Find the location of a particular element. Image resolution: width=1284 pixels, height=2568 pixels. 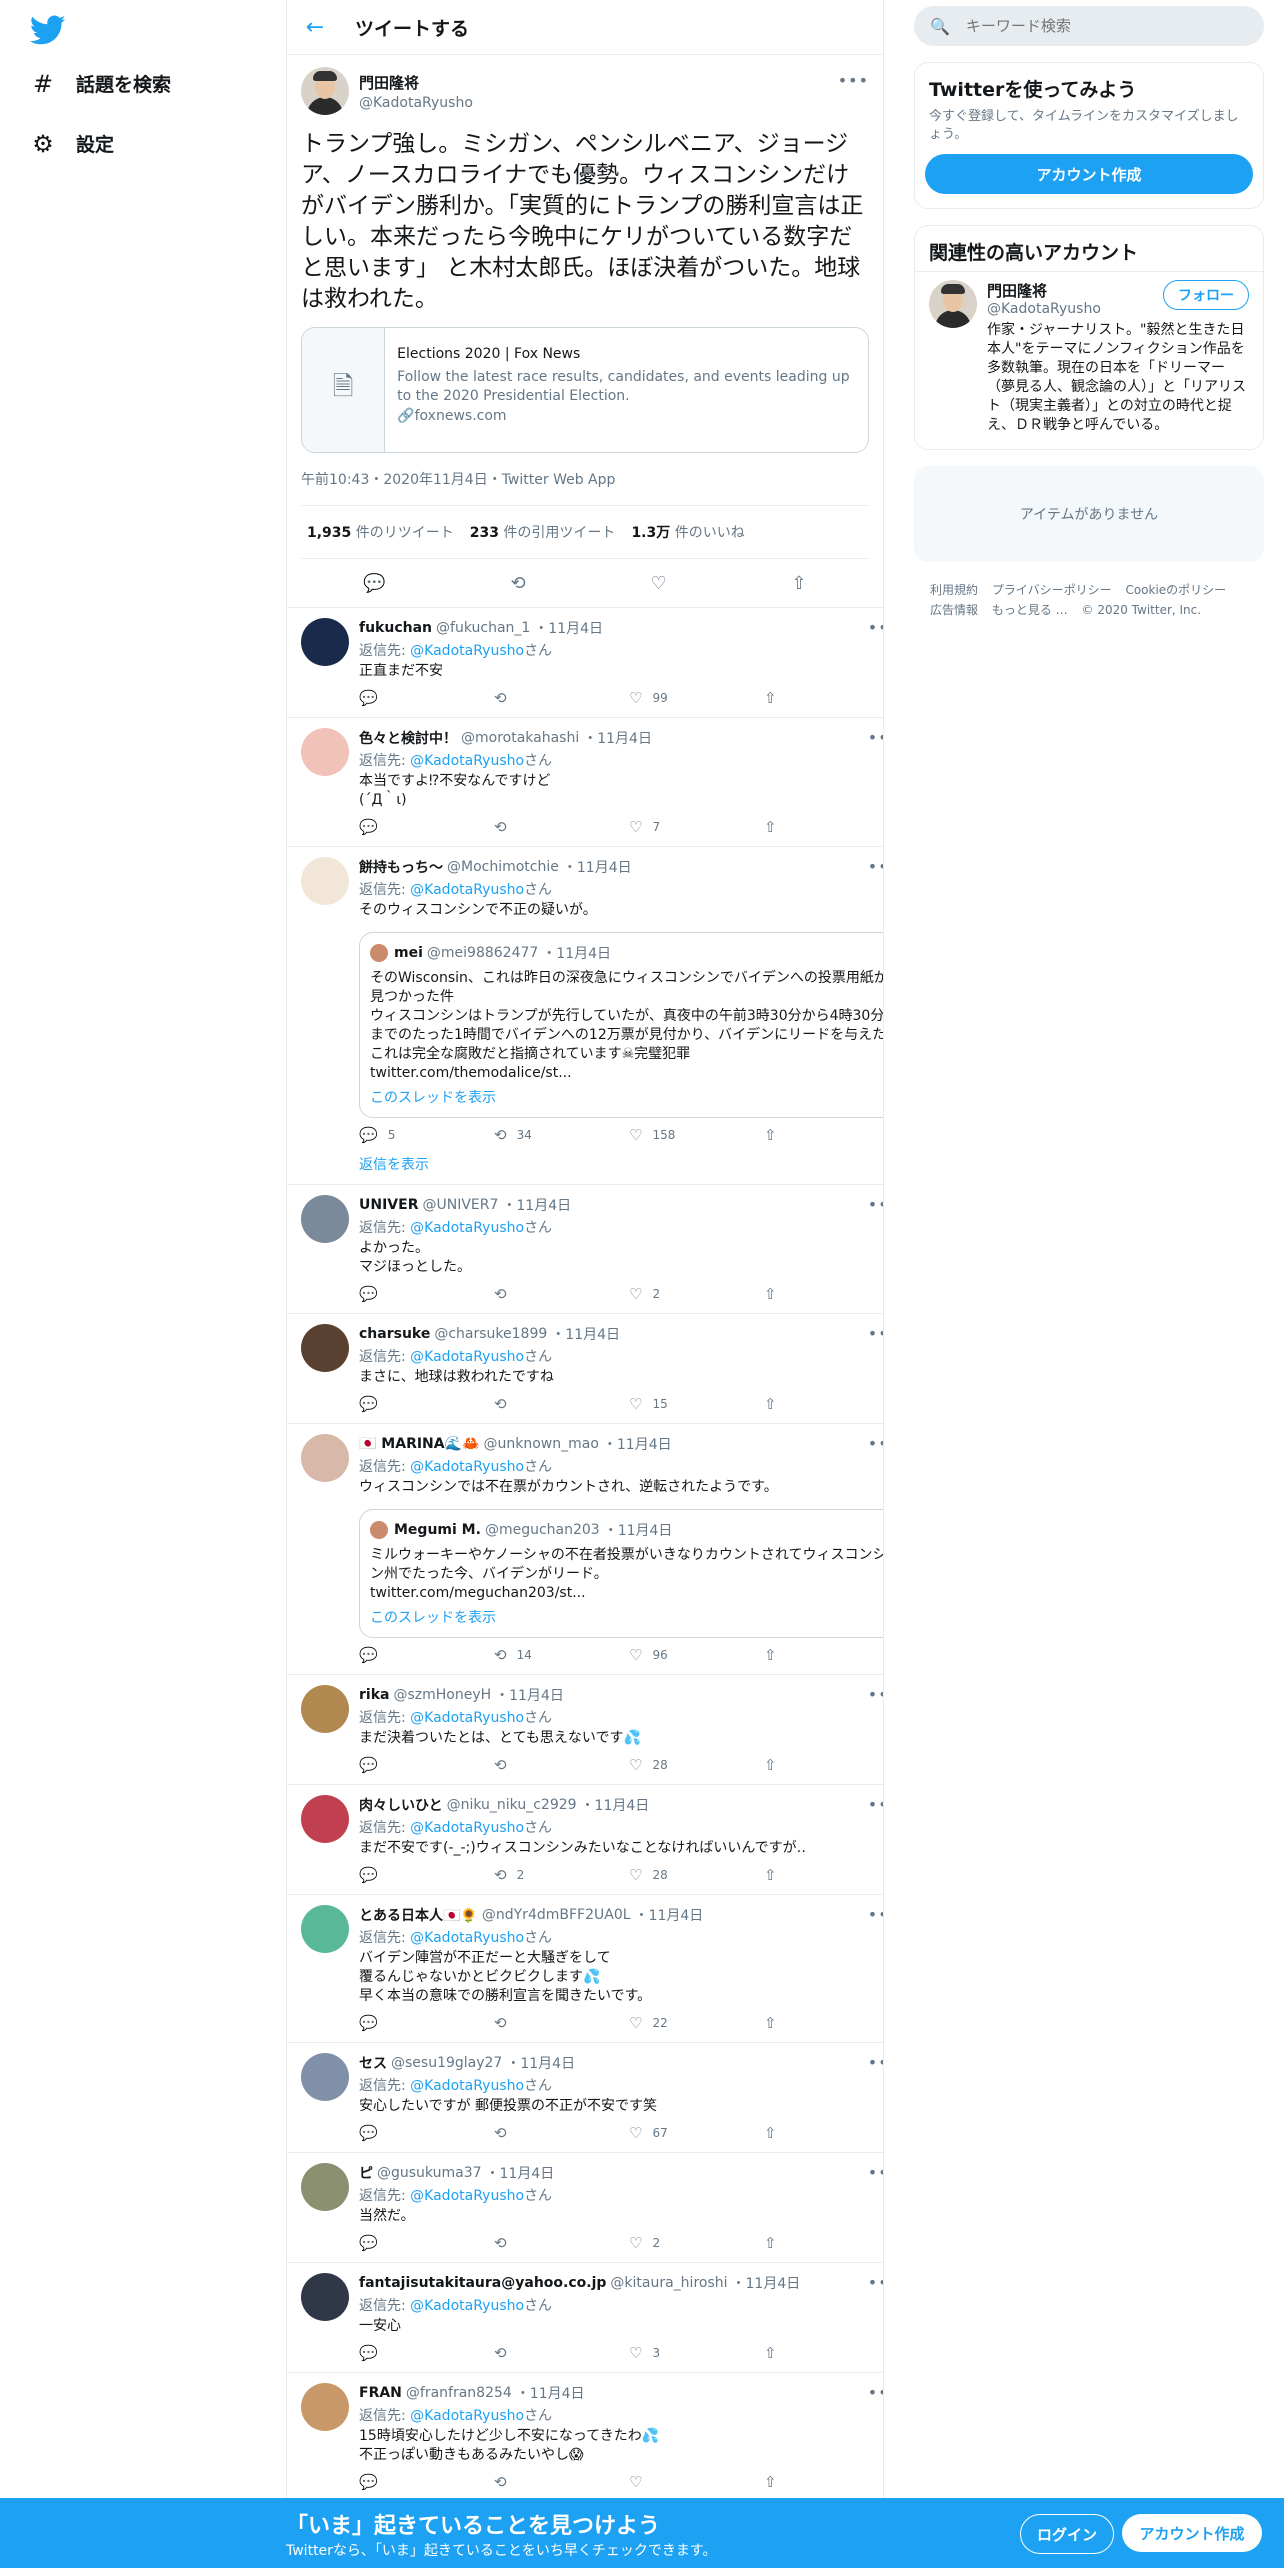

back-arrow-icon: ← is located at coordinates (315, 27).